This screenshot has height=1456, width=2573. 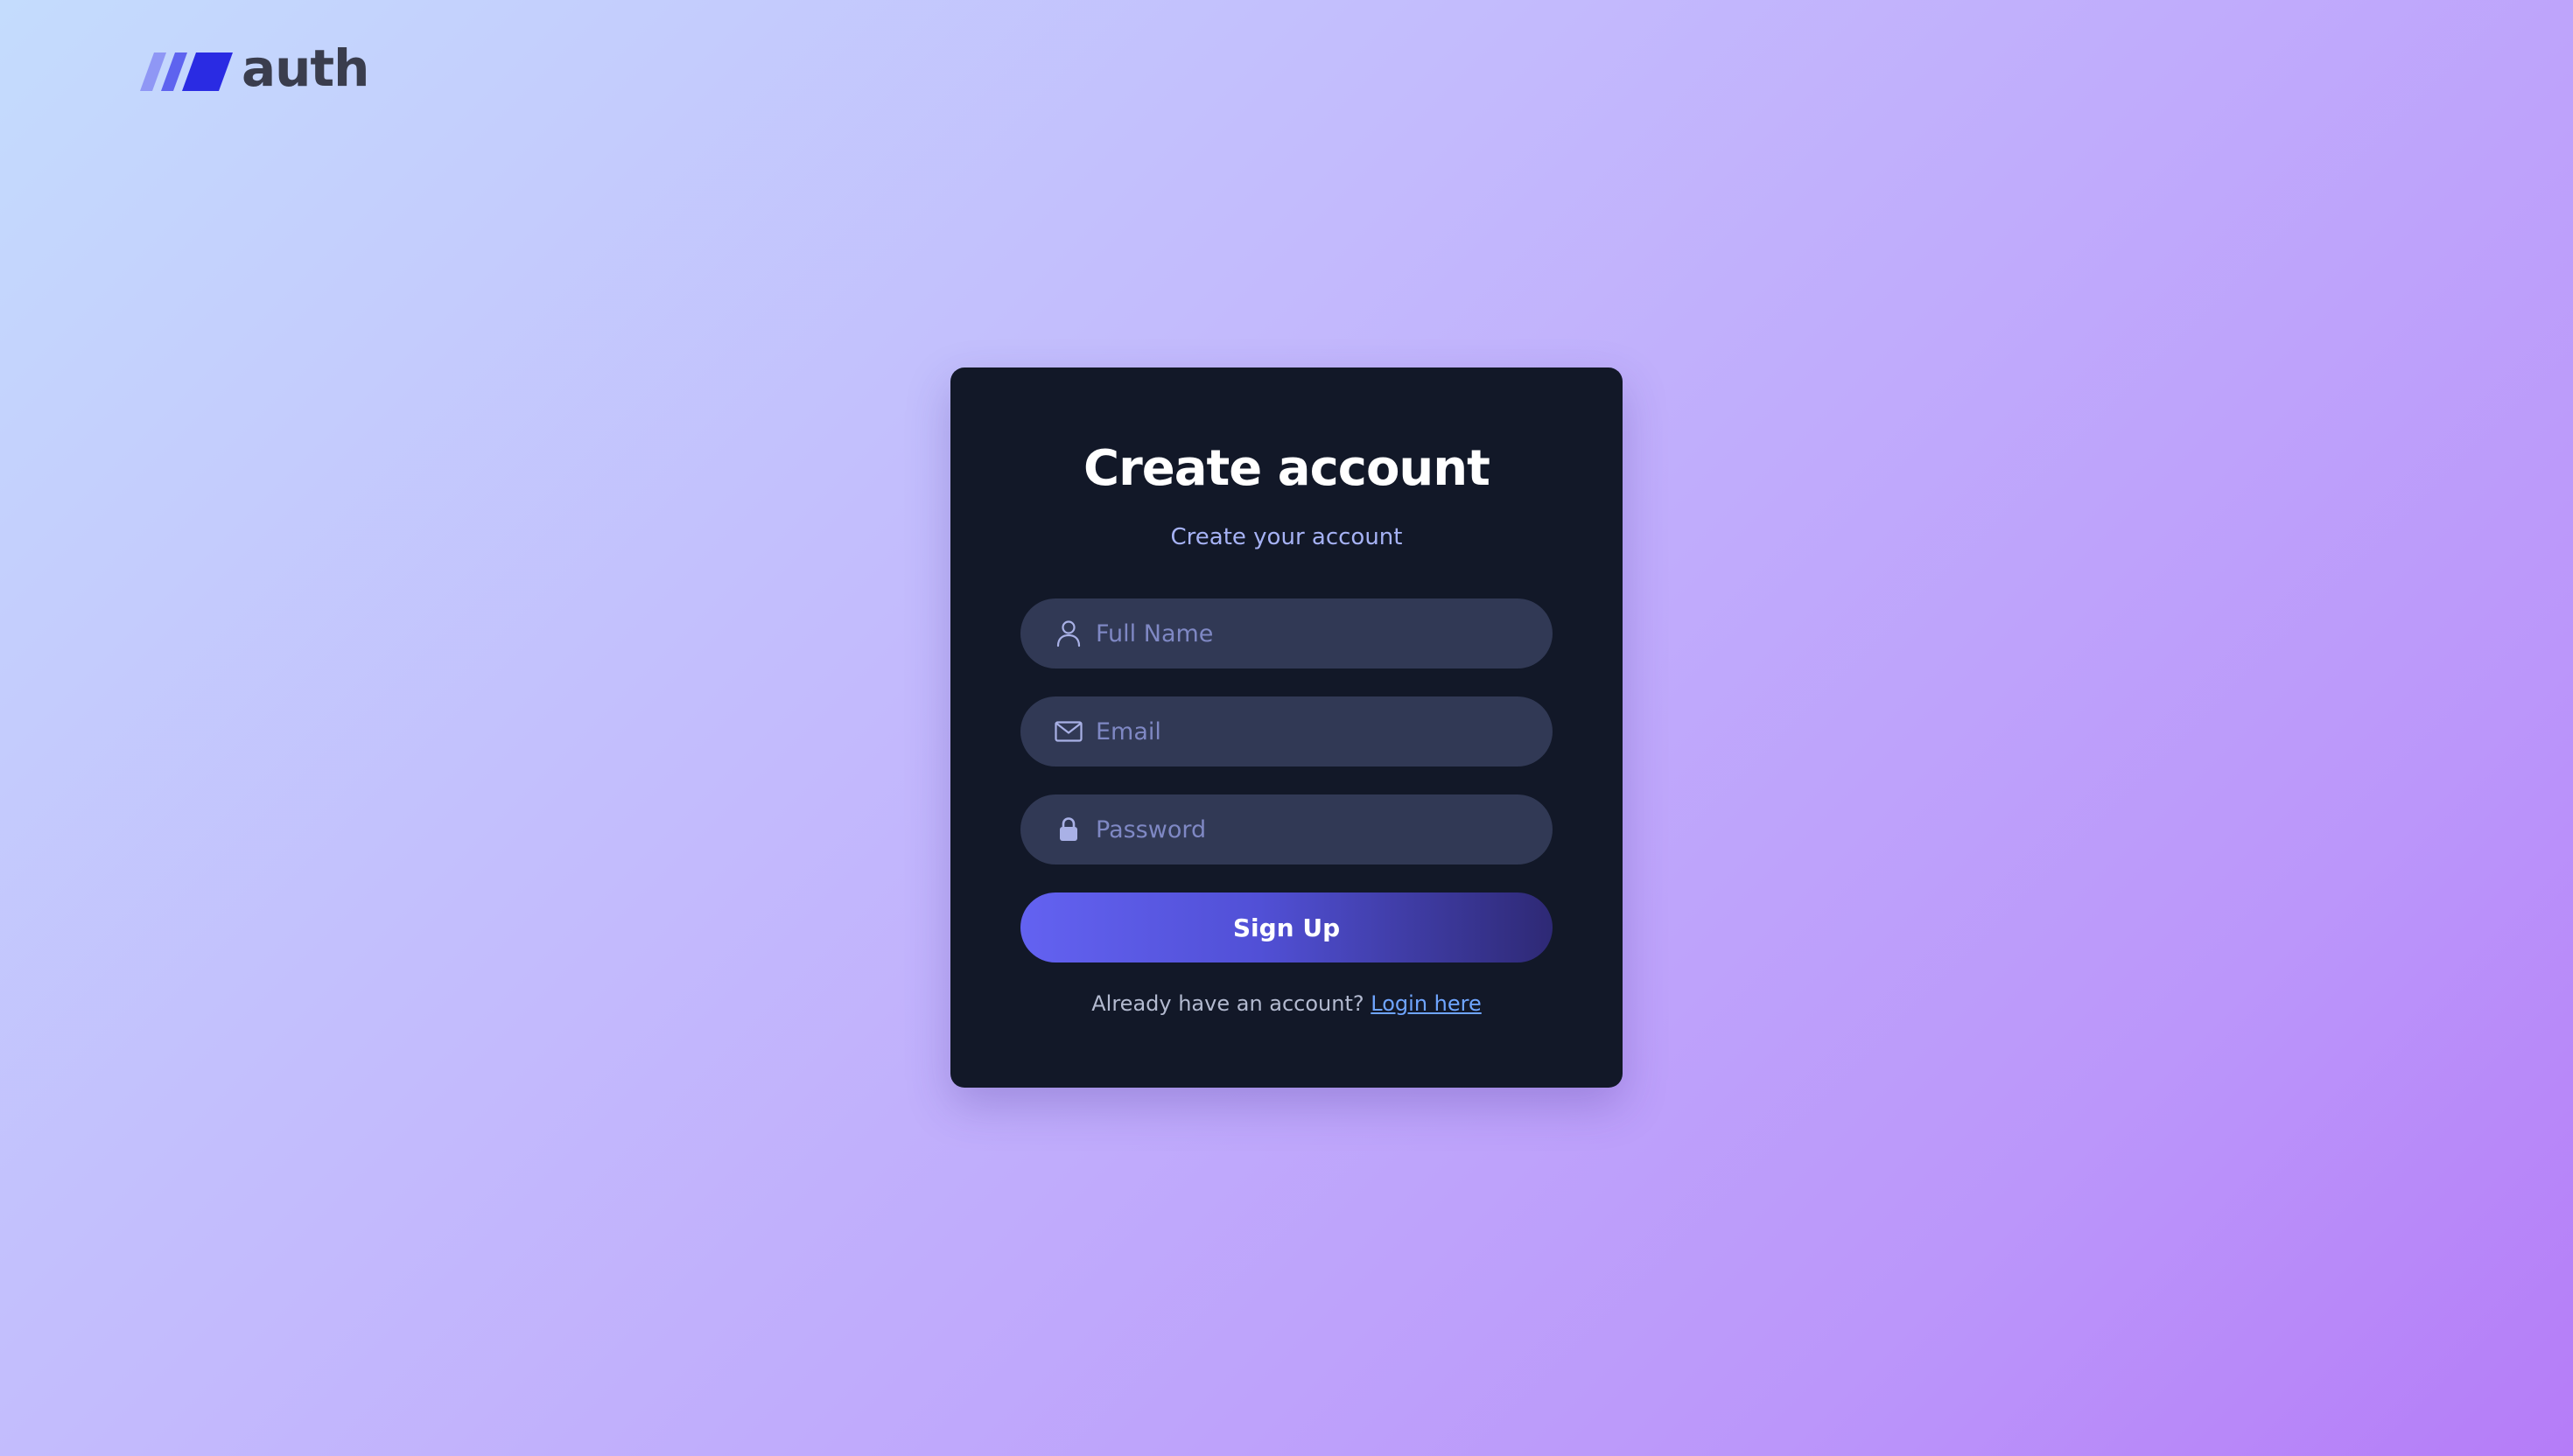 I want to click on brand-name: auth, so click(x=305, y=68).